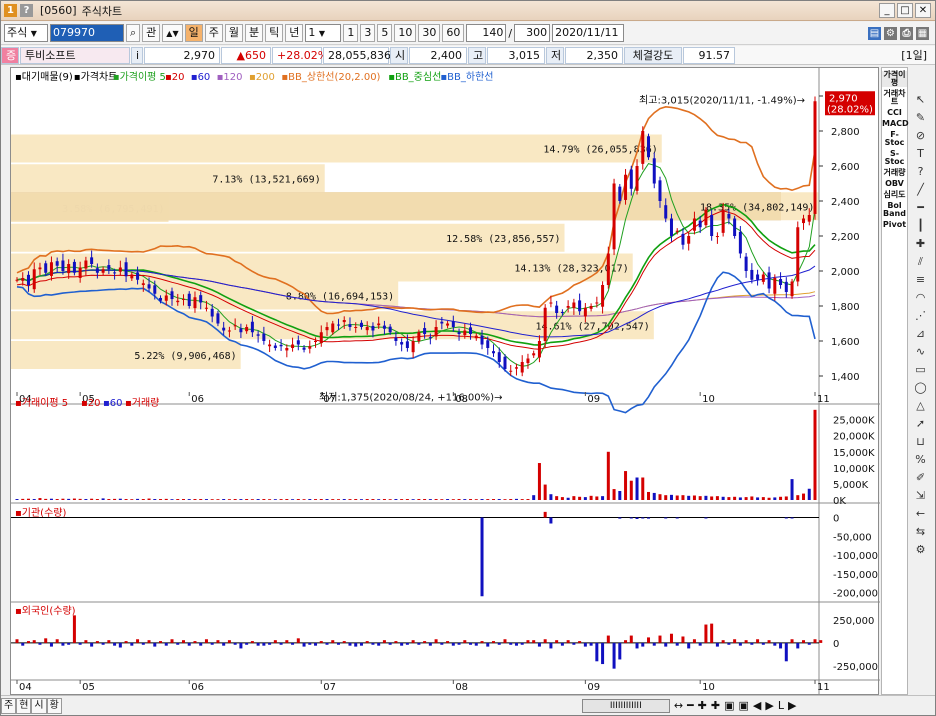 This screenshot has height=716, width=936. Describe the element at coordinates (923, 10) in the screenshot. I see `close-button: ✕` at that location.